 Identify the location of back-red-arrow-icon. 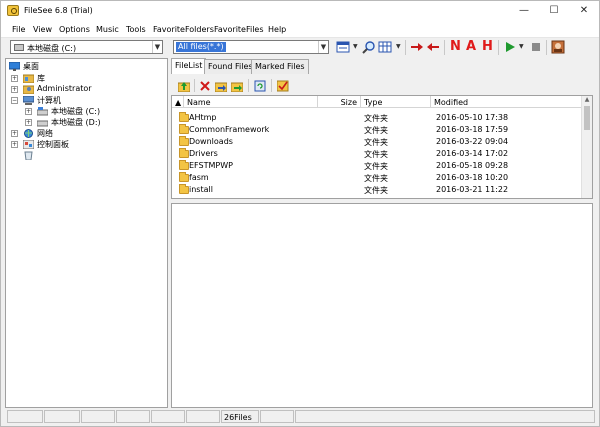
(433, 47).